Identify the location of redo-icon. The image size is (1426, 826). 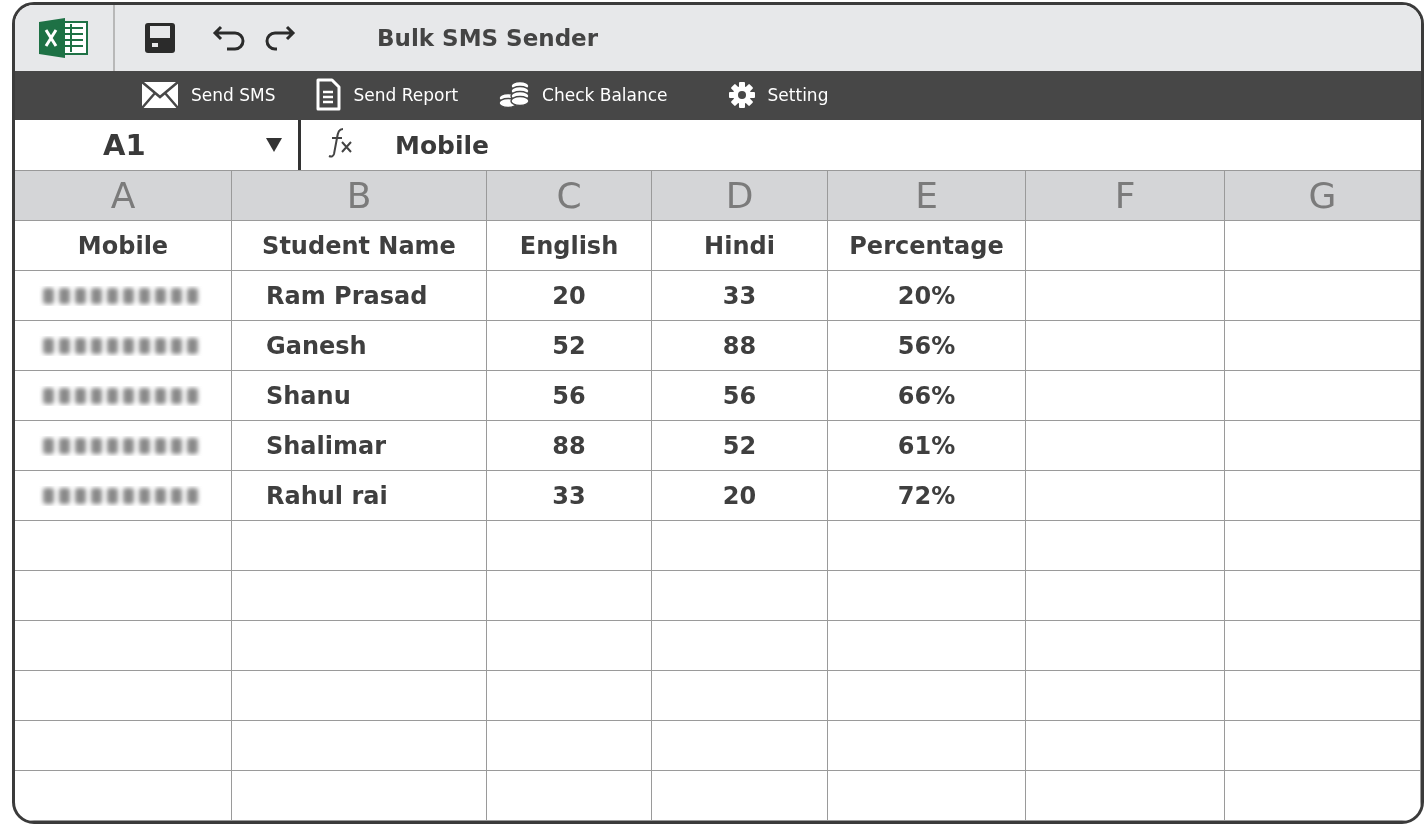
(280, 37).